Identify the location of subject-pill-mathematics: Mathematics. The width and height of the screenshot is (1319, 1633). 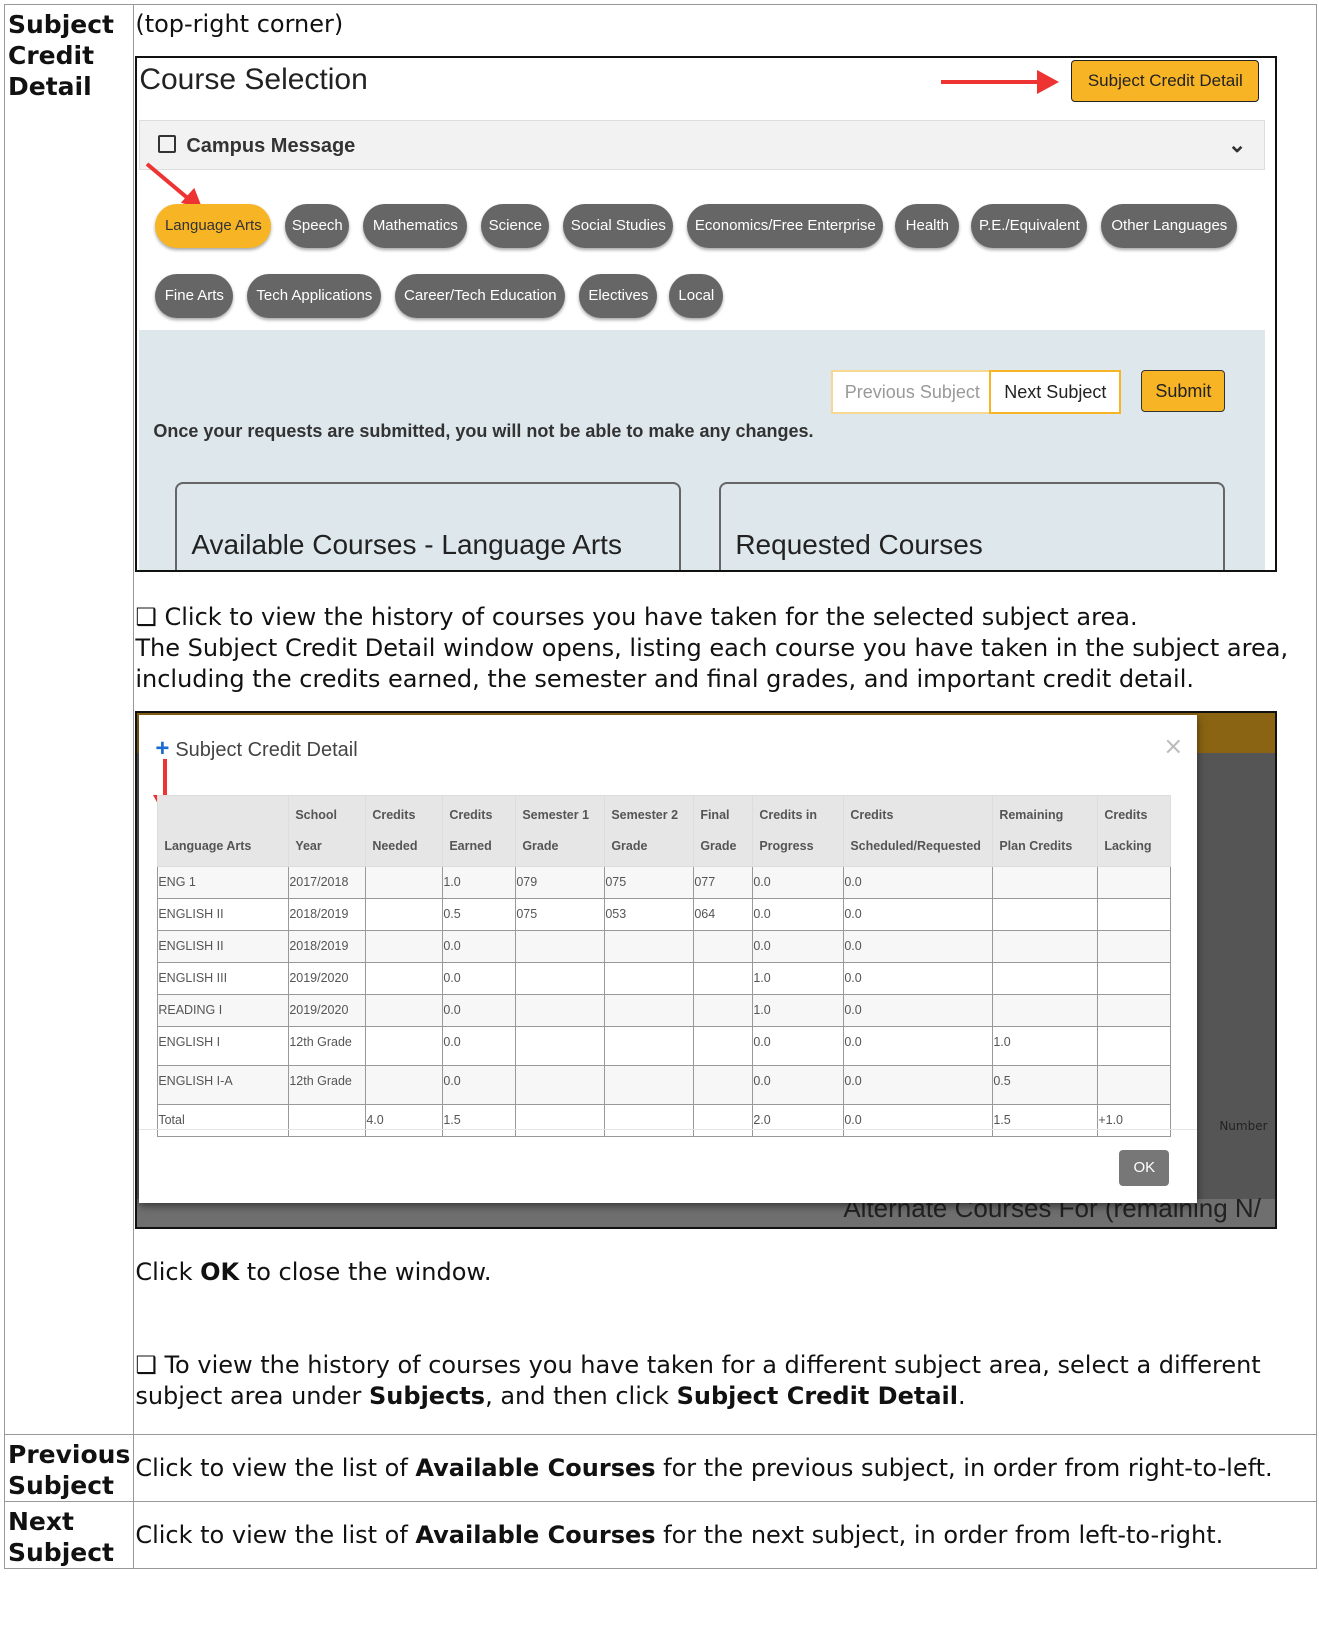
(415, 226).